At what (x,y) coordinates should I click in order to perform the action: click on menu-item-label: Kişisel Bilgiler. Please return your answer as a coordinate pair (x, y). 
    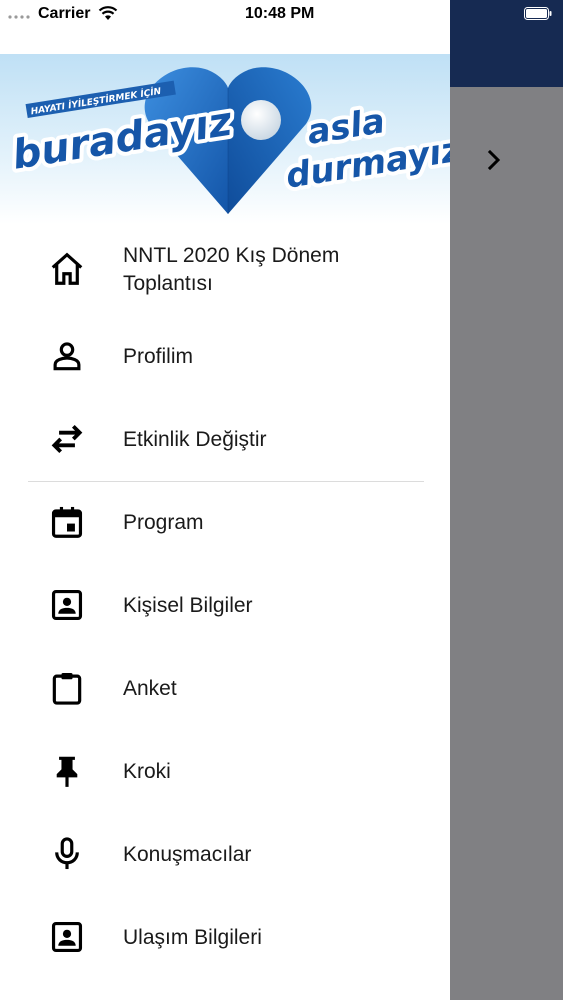
    Looking at the image, I should click on (188, 605).